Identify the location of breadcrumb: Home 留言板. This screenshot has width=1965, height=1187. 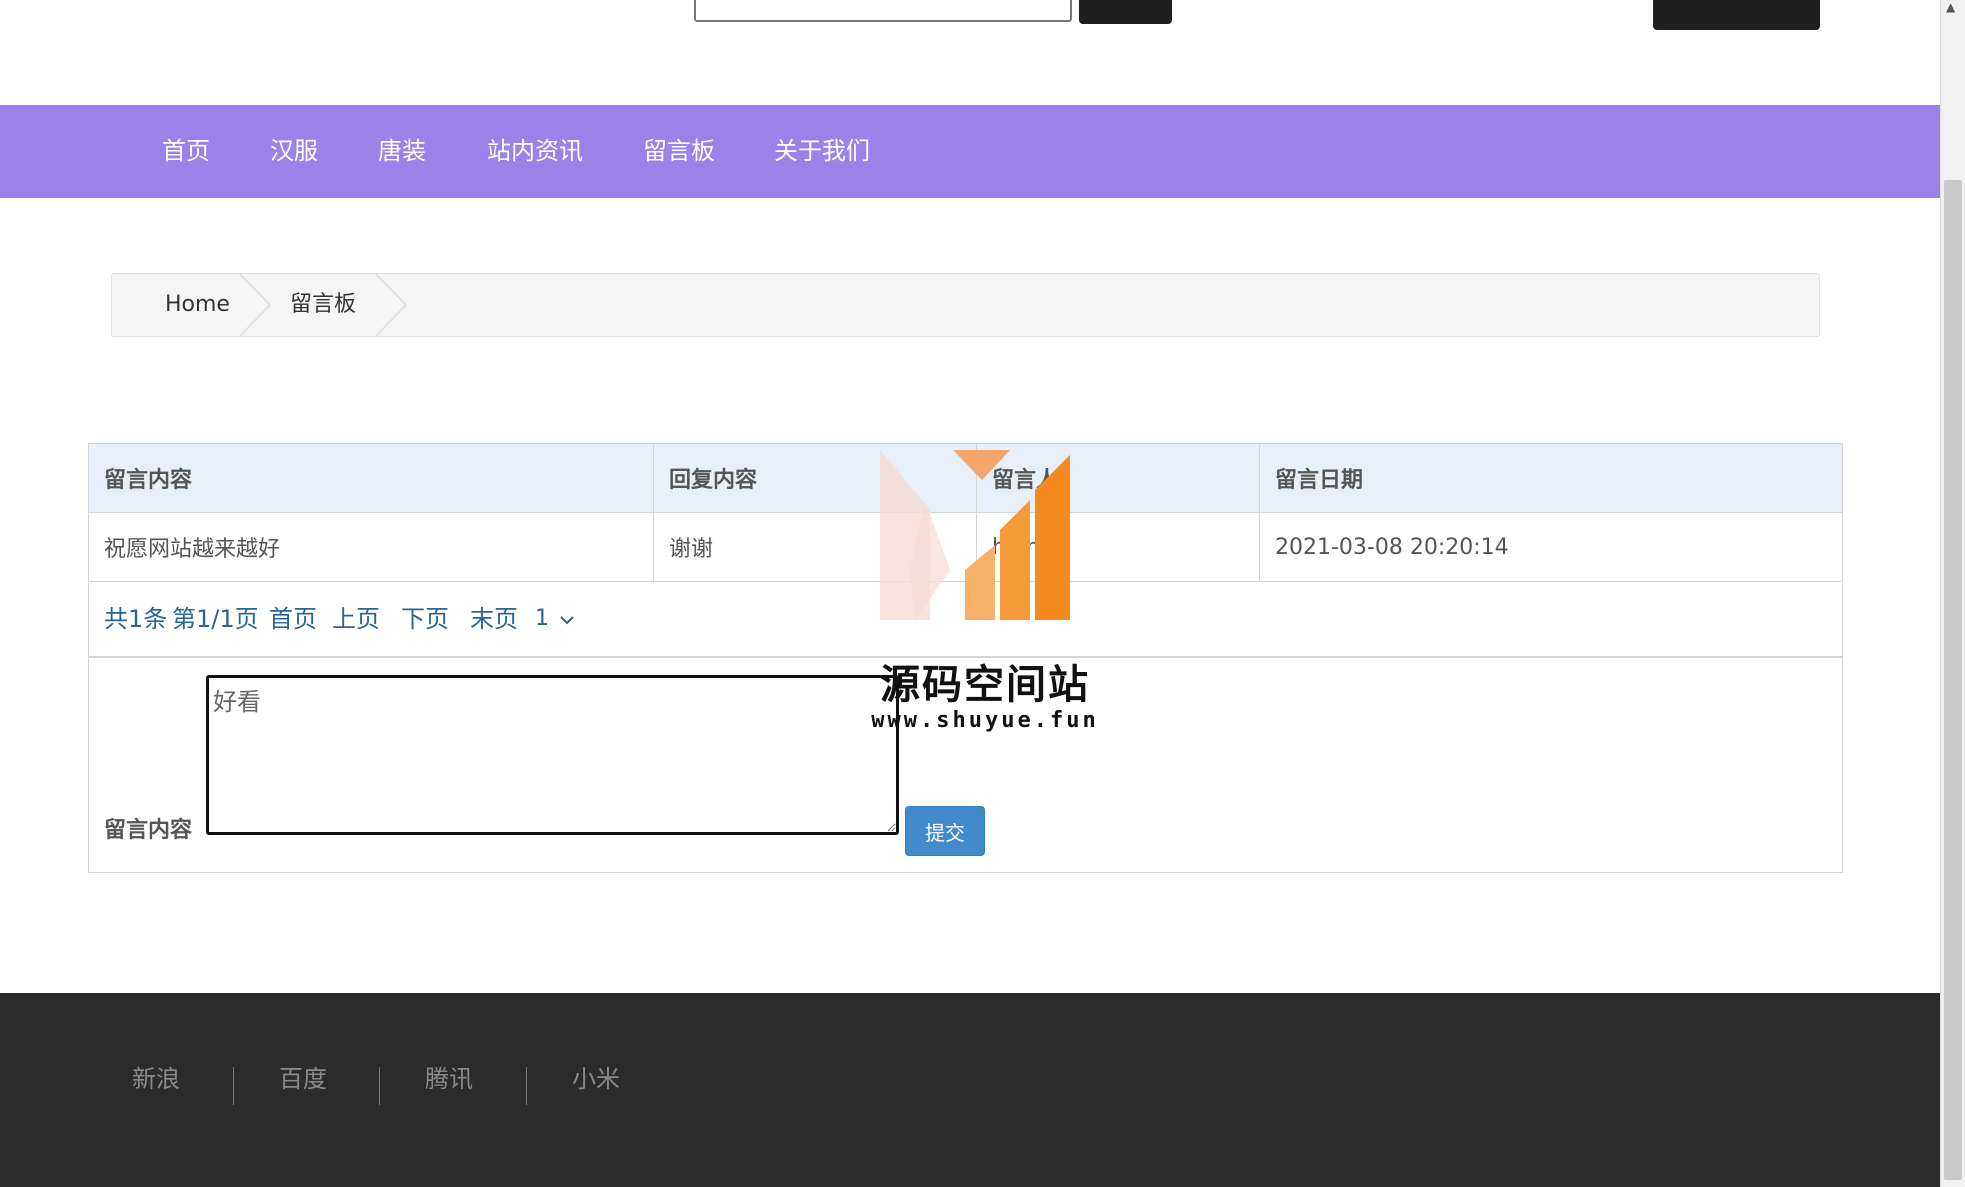
(965, 305).